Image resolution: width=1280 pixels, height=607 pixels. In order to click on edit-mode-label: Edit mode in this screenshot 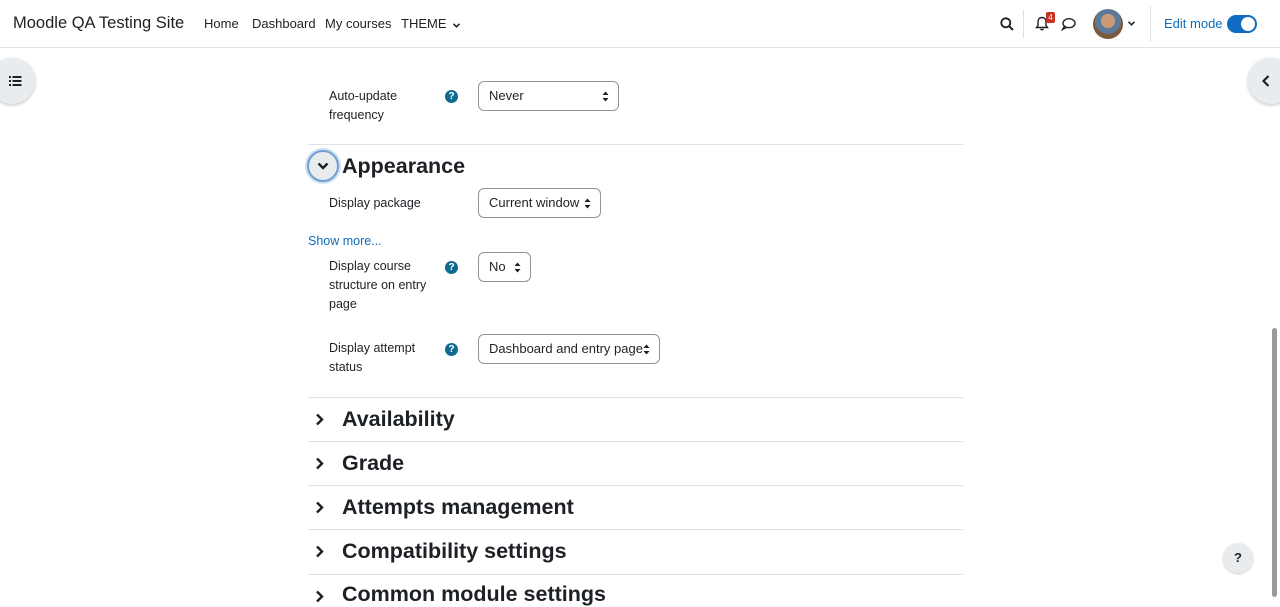, I will do `click(1193, 23)`.